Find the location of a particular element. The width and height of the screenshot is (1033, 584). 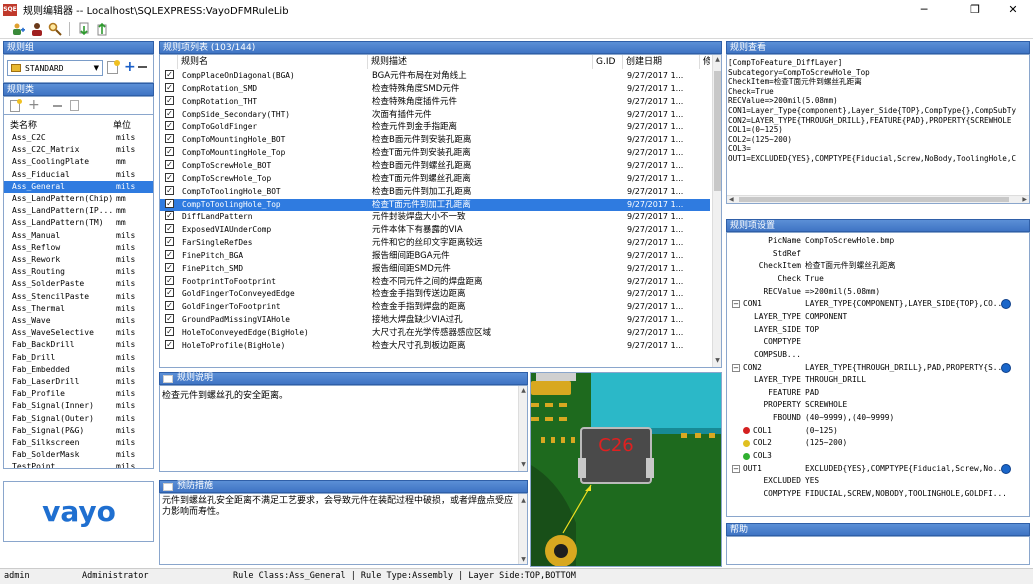

setting-row: LAYER_TYPE COMPONENT is located at coordinates (871, 317).